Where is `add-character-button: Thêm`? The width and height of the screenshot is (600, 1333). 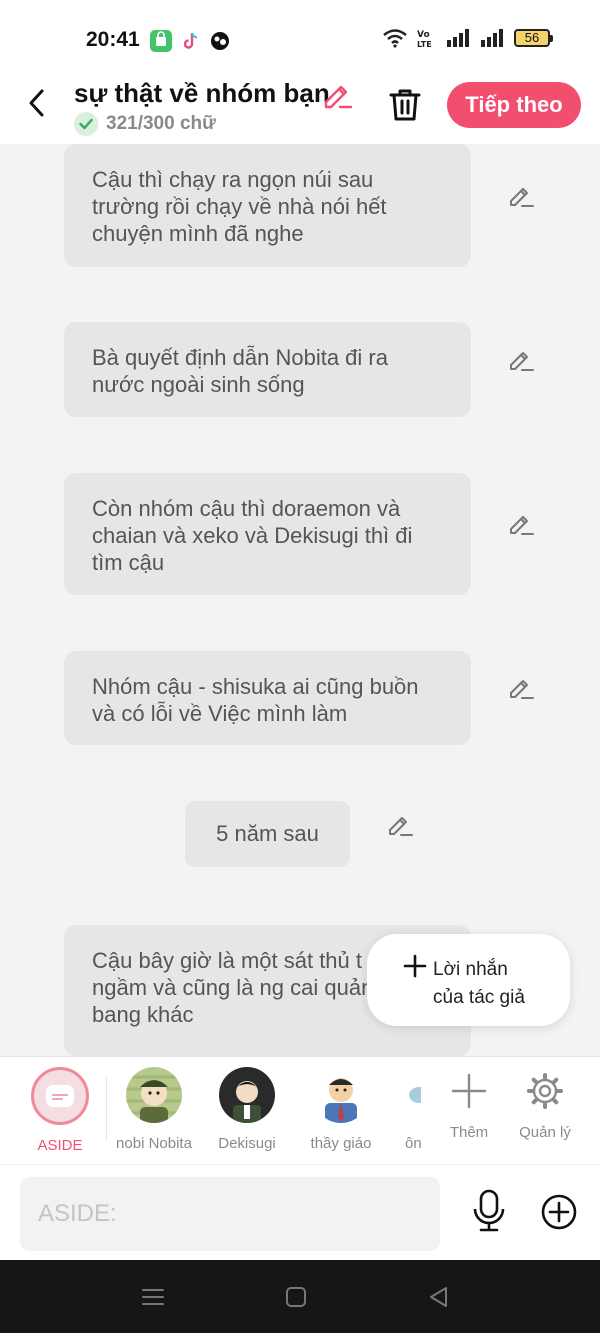 add-character-button: Thêm is located at coordinates (469, 1106).